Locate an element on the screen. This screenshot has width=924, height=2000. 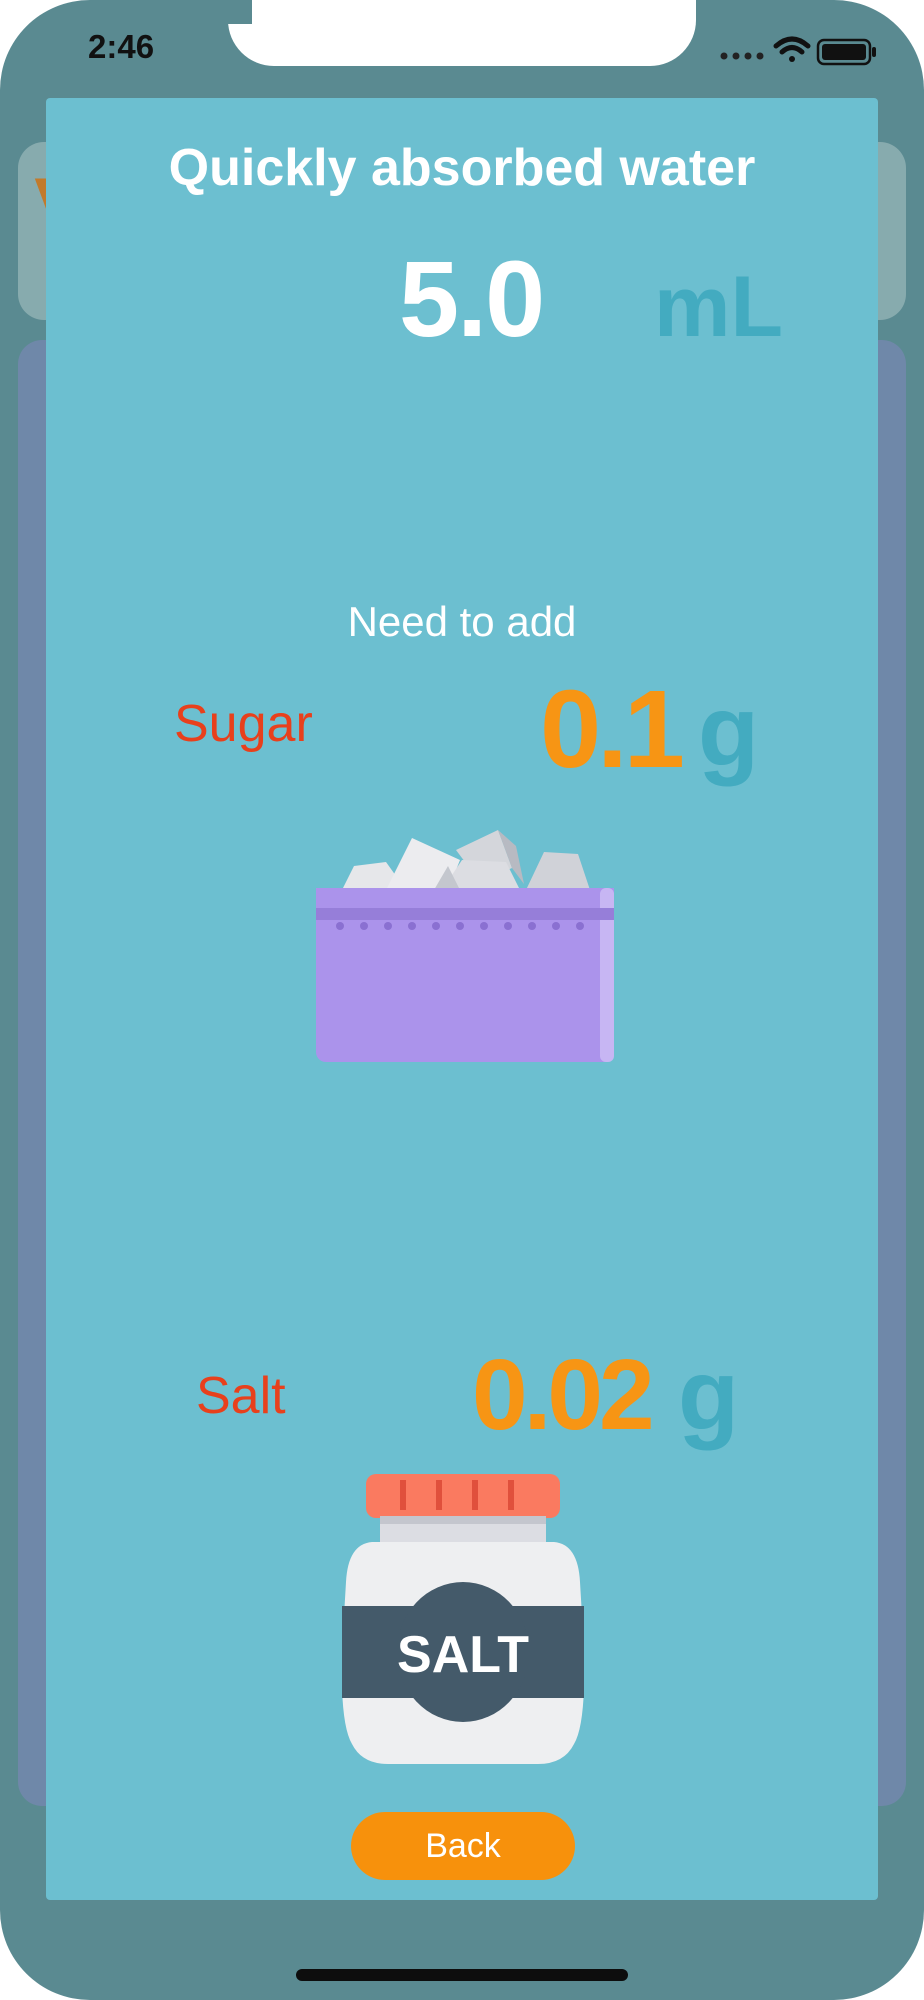
device-notch is located at coordinates (462, 33).